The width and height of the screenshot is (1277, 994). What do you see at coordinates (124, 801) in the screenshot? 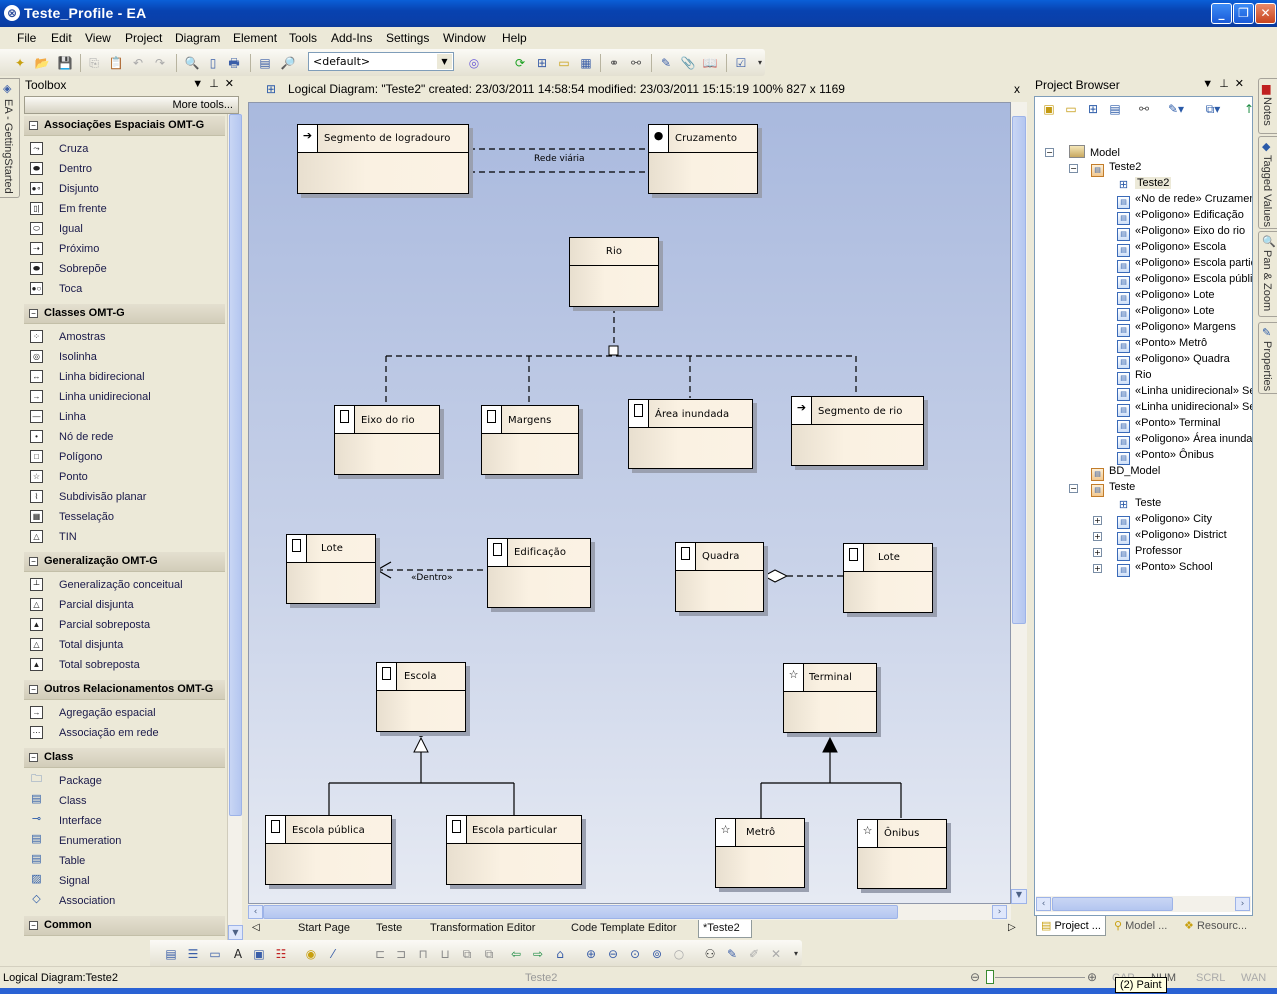
I see `toolbox-item: ▤ Class` at bounding box center [124, 801].